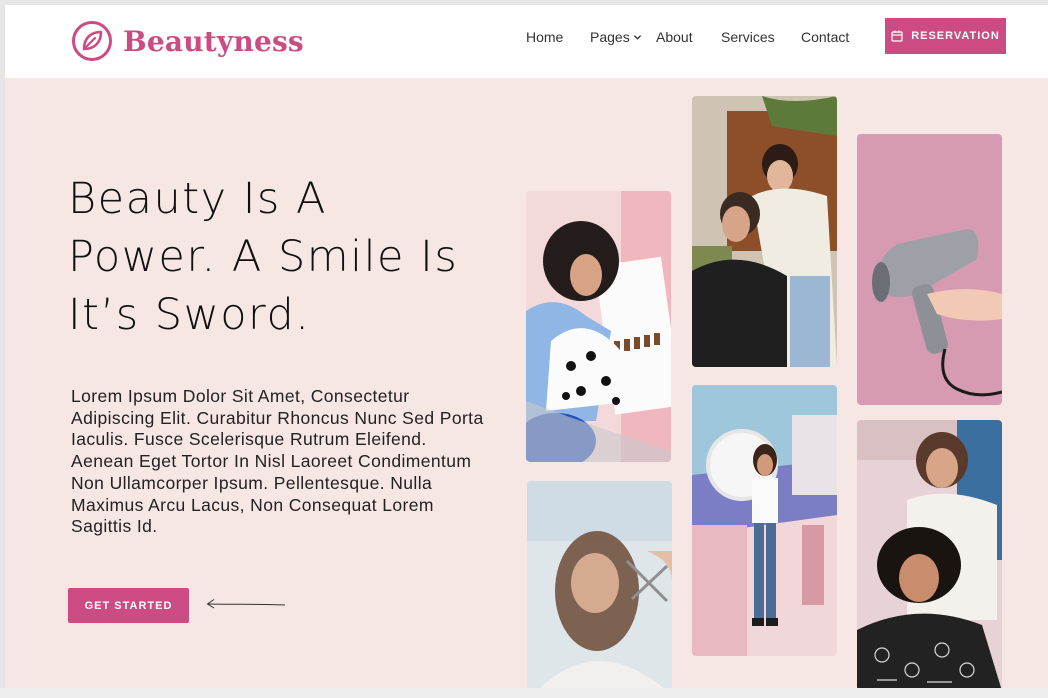 The image size is (1048, 698). I want to click on get-started-button: GET STARTED, so click(128, 605).